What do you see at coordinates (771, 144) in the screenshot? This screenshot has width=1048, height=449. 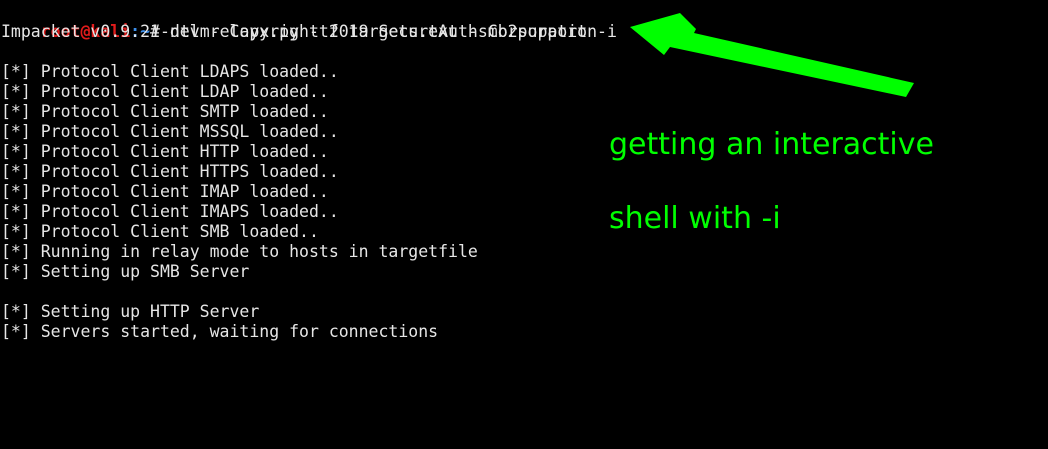 I see `annotation-line-1: getting an interactive` at bounding box center [771, 144].